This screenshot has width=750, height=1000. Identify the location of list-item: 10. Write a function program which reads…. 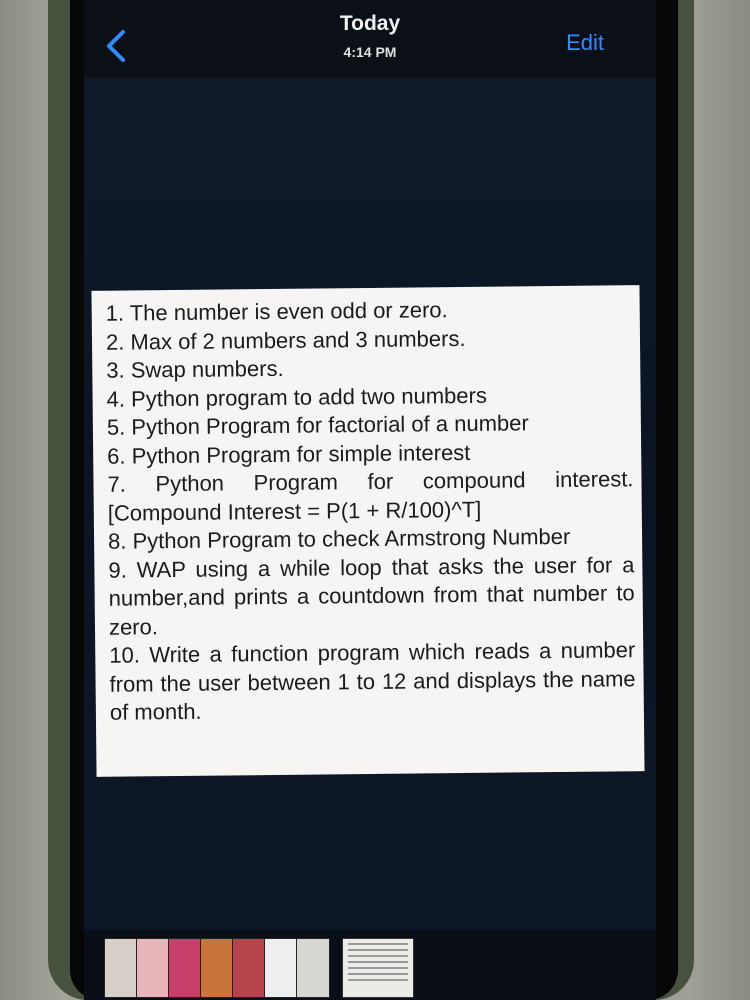
(372, 681).